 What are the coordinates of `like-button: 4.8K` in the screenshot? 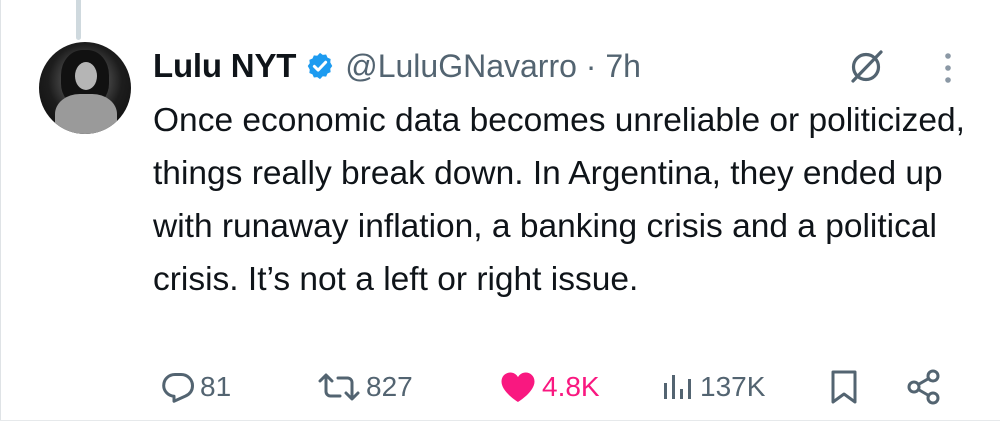 It's located at (549, 387).